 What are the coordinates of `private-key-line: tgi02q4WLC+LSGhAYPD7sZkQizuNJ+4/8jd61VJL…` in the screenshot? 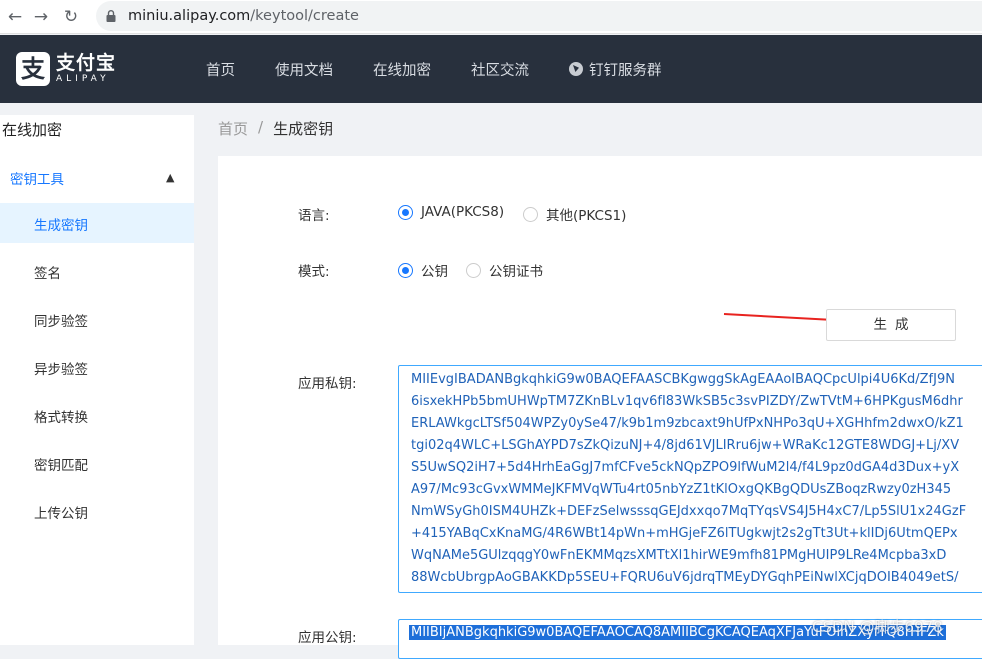 It's located at (685, 445).